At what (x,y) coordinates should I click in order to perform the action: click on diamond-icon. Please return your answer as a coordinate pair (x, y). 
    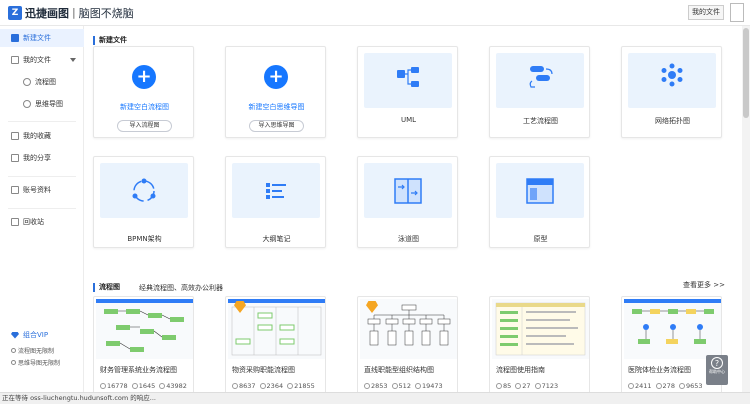
    Looking at the image, I should click on (15, 335).